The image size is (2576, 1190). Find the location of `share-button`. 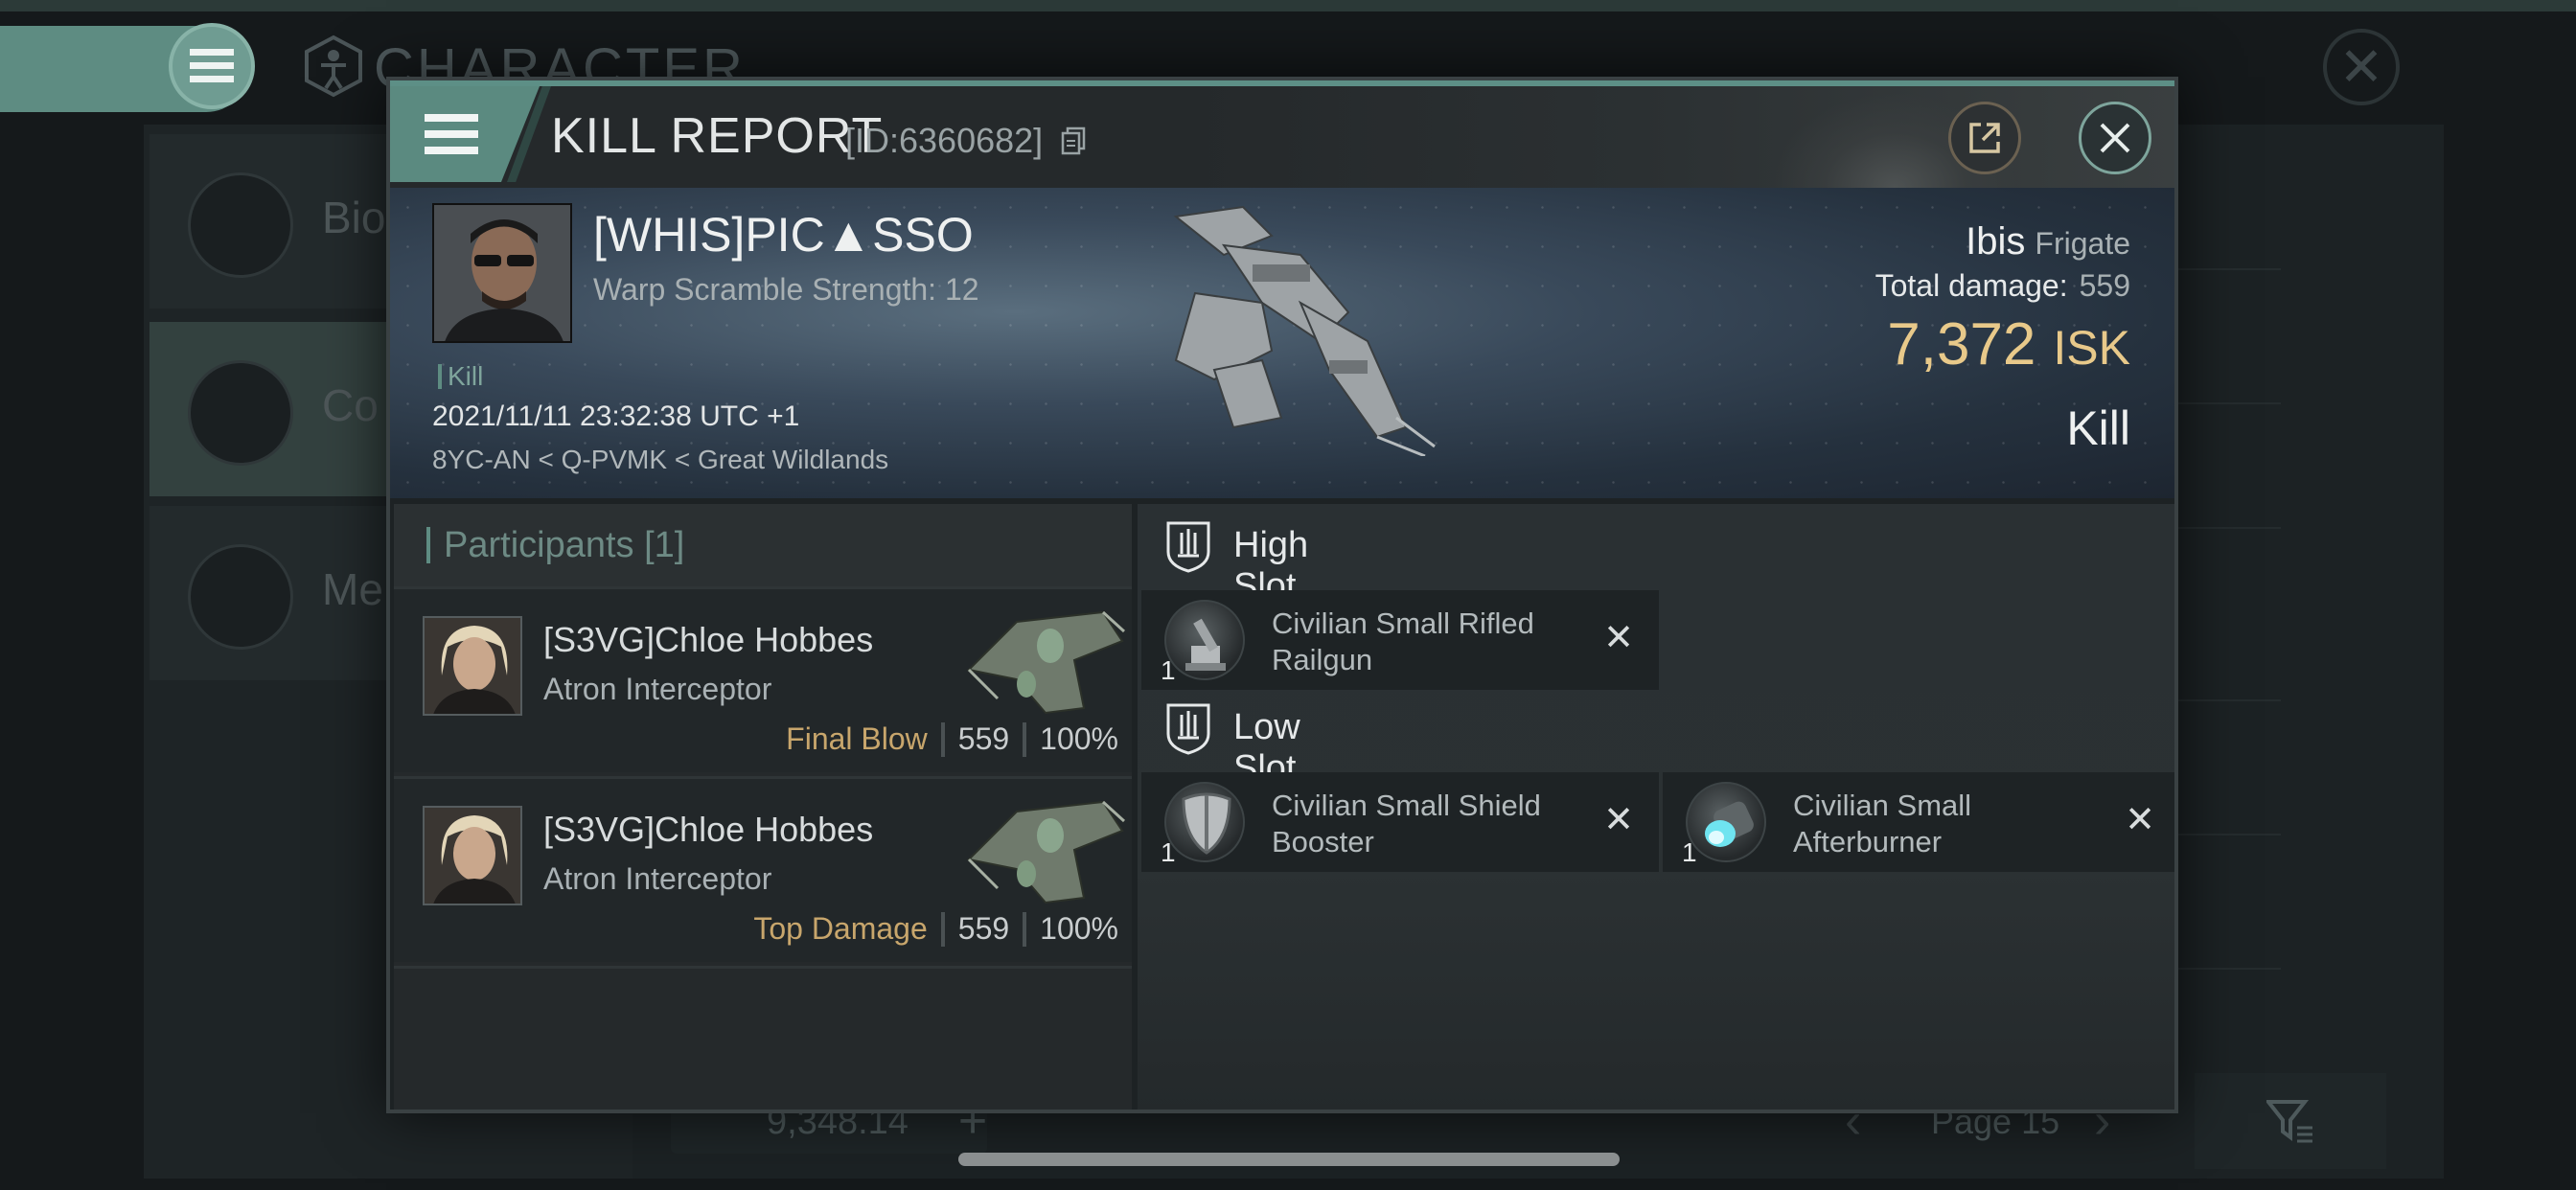

share-button is located at coordinates (1984, 138).